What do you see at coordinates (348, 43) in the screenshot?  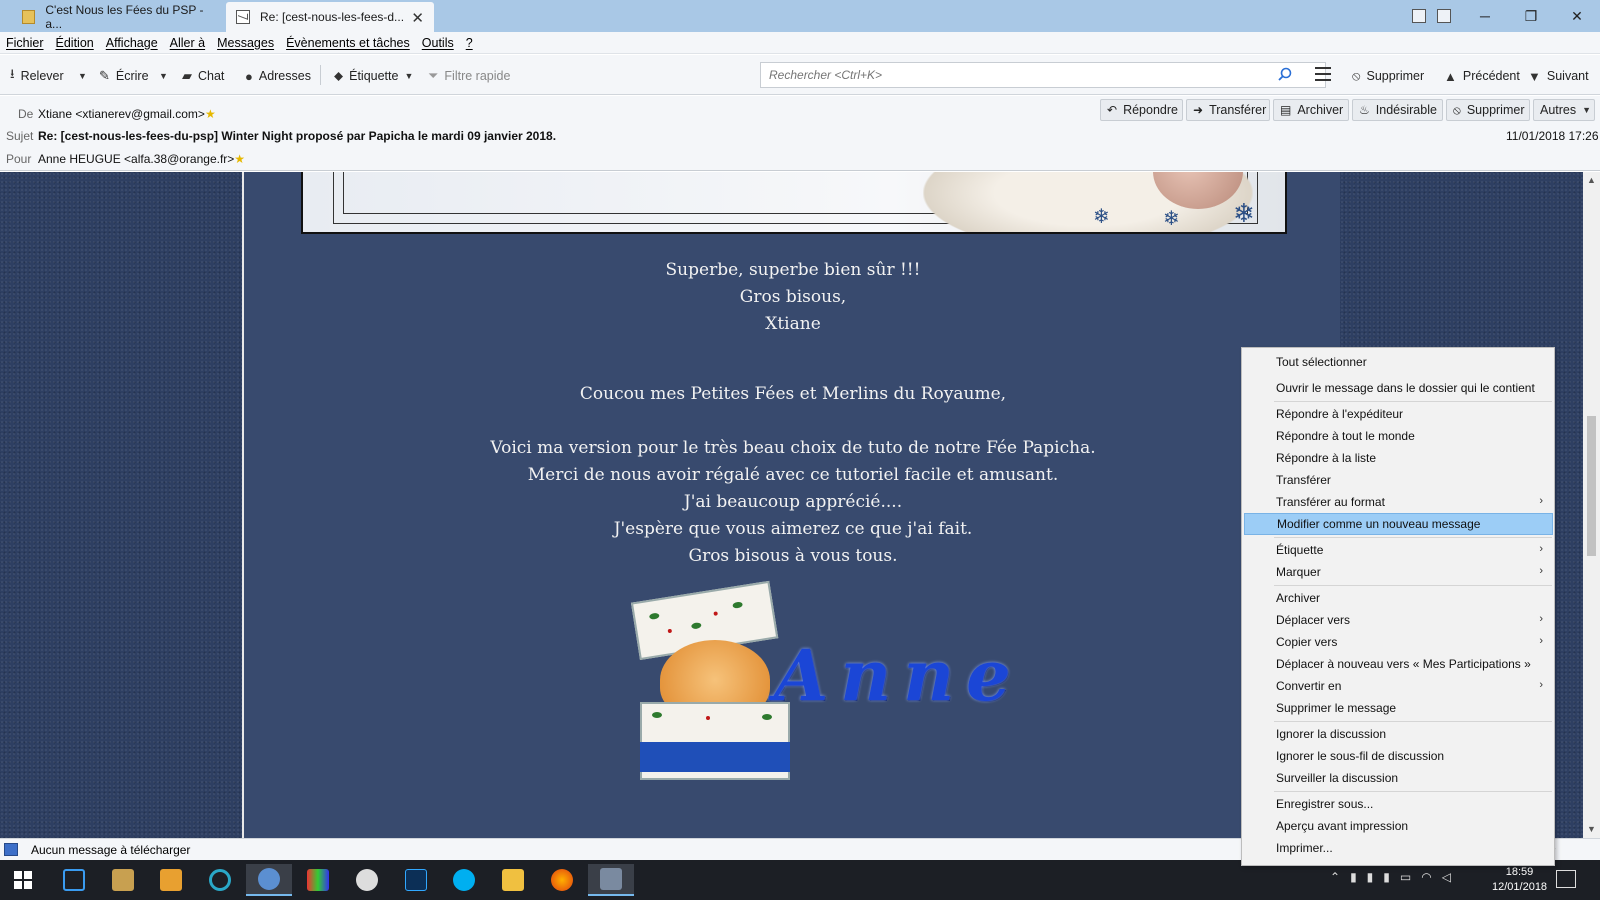 I see `menu-evenements: Évènements et tâches` at bounding box center [348, 43].